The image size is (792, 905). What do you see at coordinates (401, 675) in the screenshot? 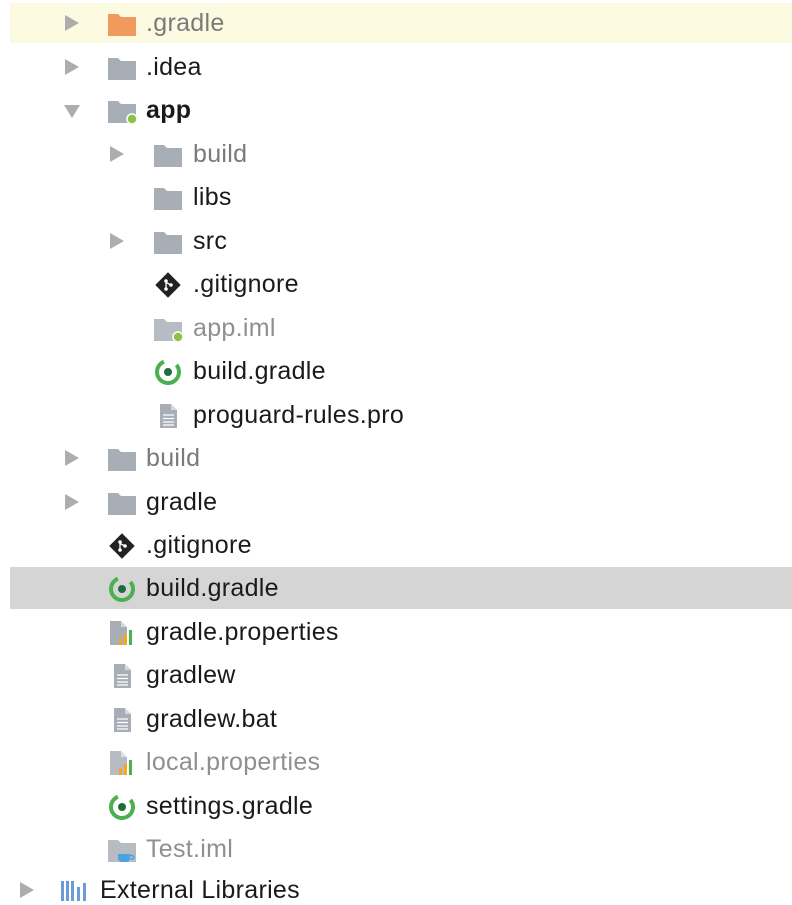
I see `tree-node-gradlew: gradlew` at bounding box center [401, 675].